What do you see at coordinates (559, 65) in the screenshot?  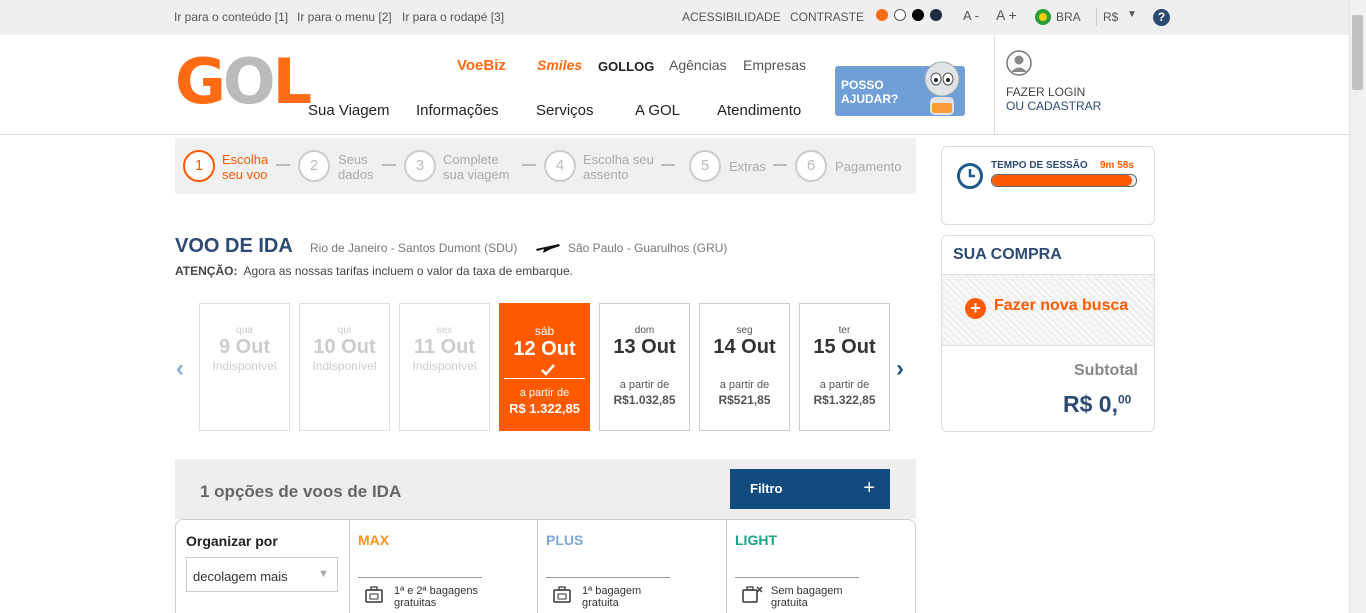 I see `smiles-link: Smiles` at bounding box center [559, 65].